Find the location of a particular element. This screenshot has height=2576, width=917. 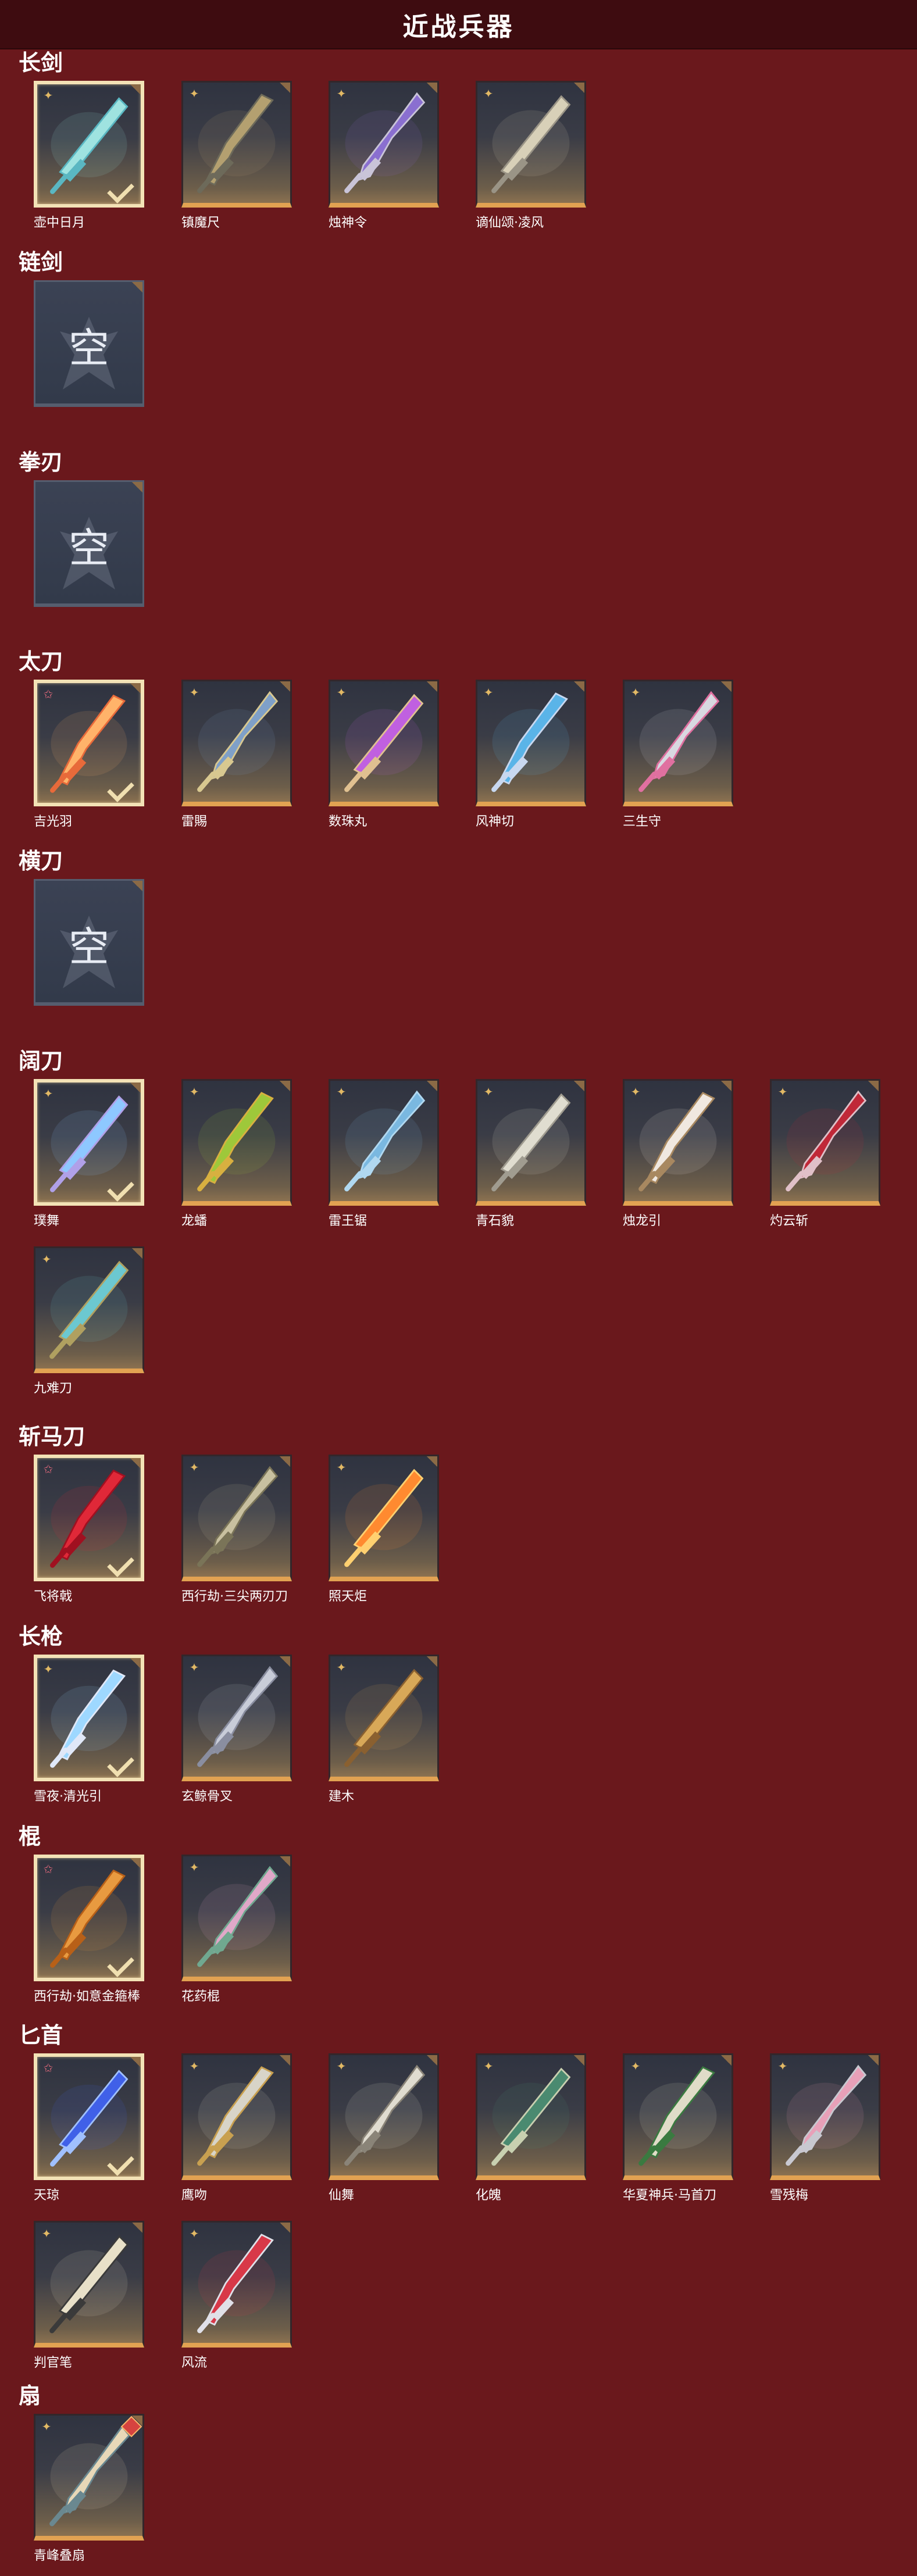

weapon-card: ✦ 建木 is located at coordinates (384, 1729).